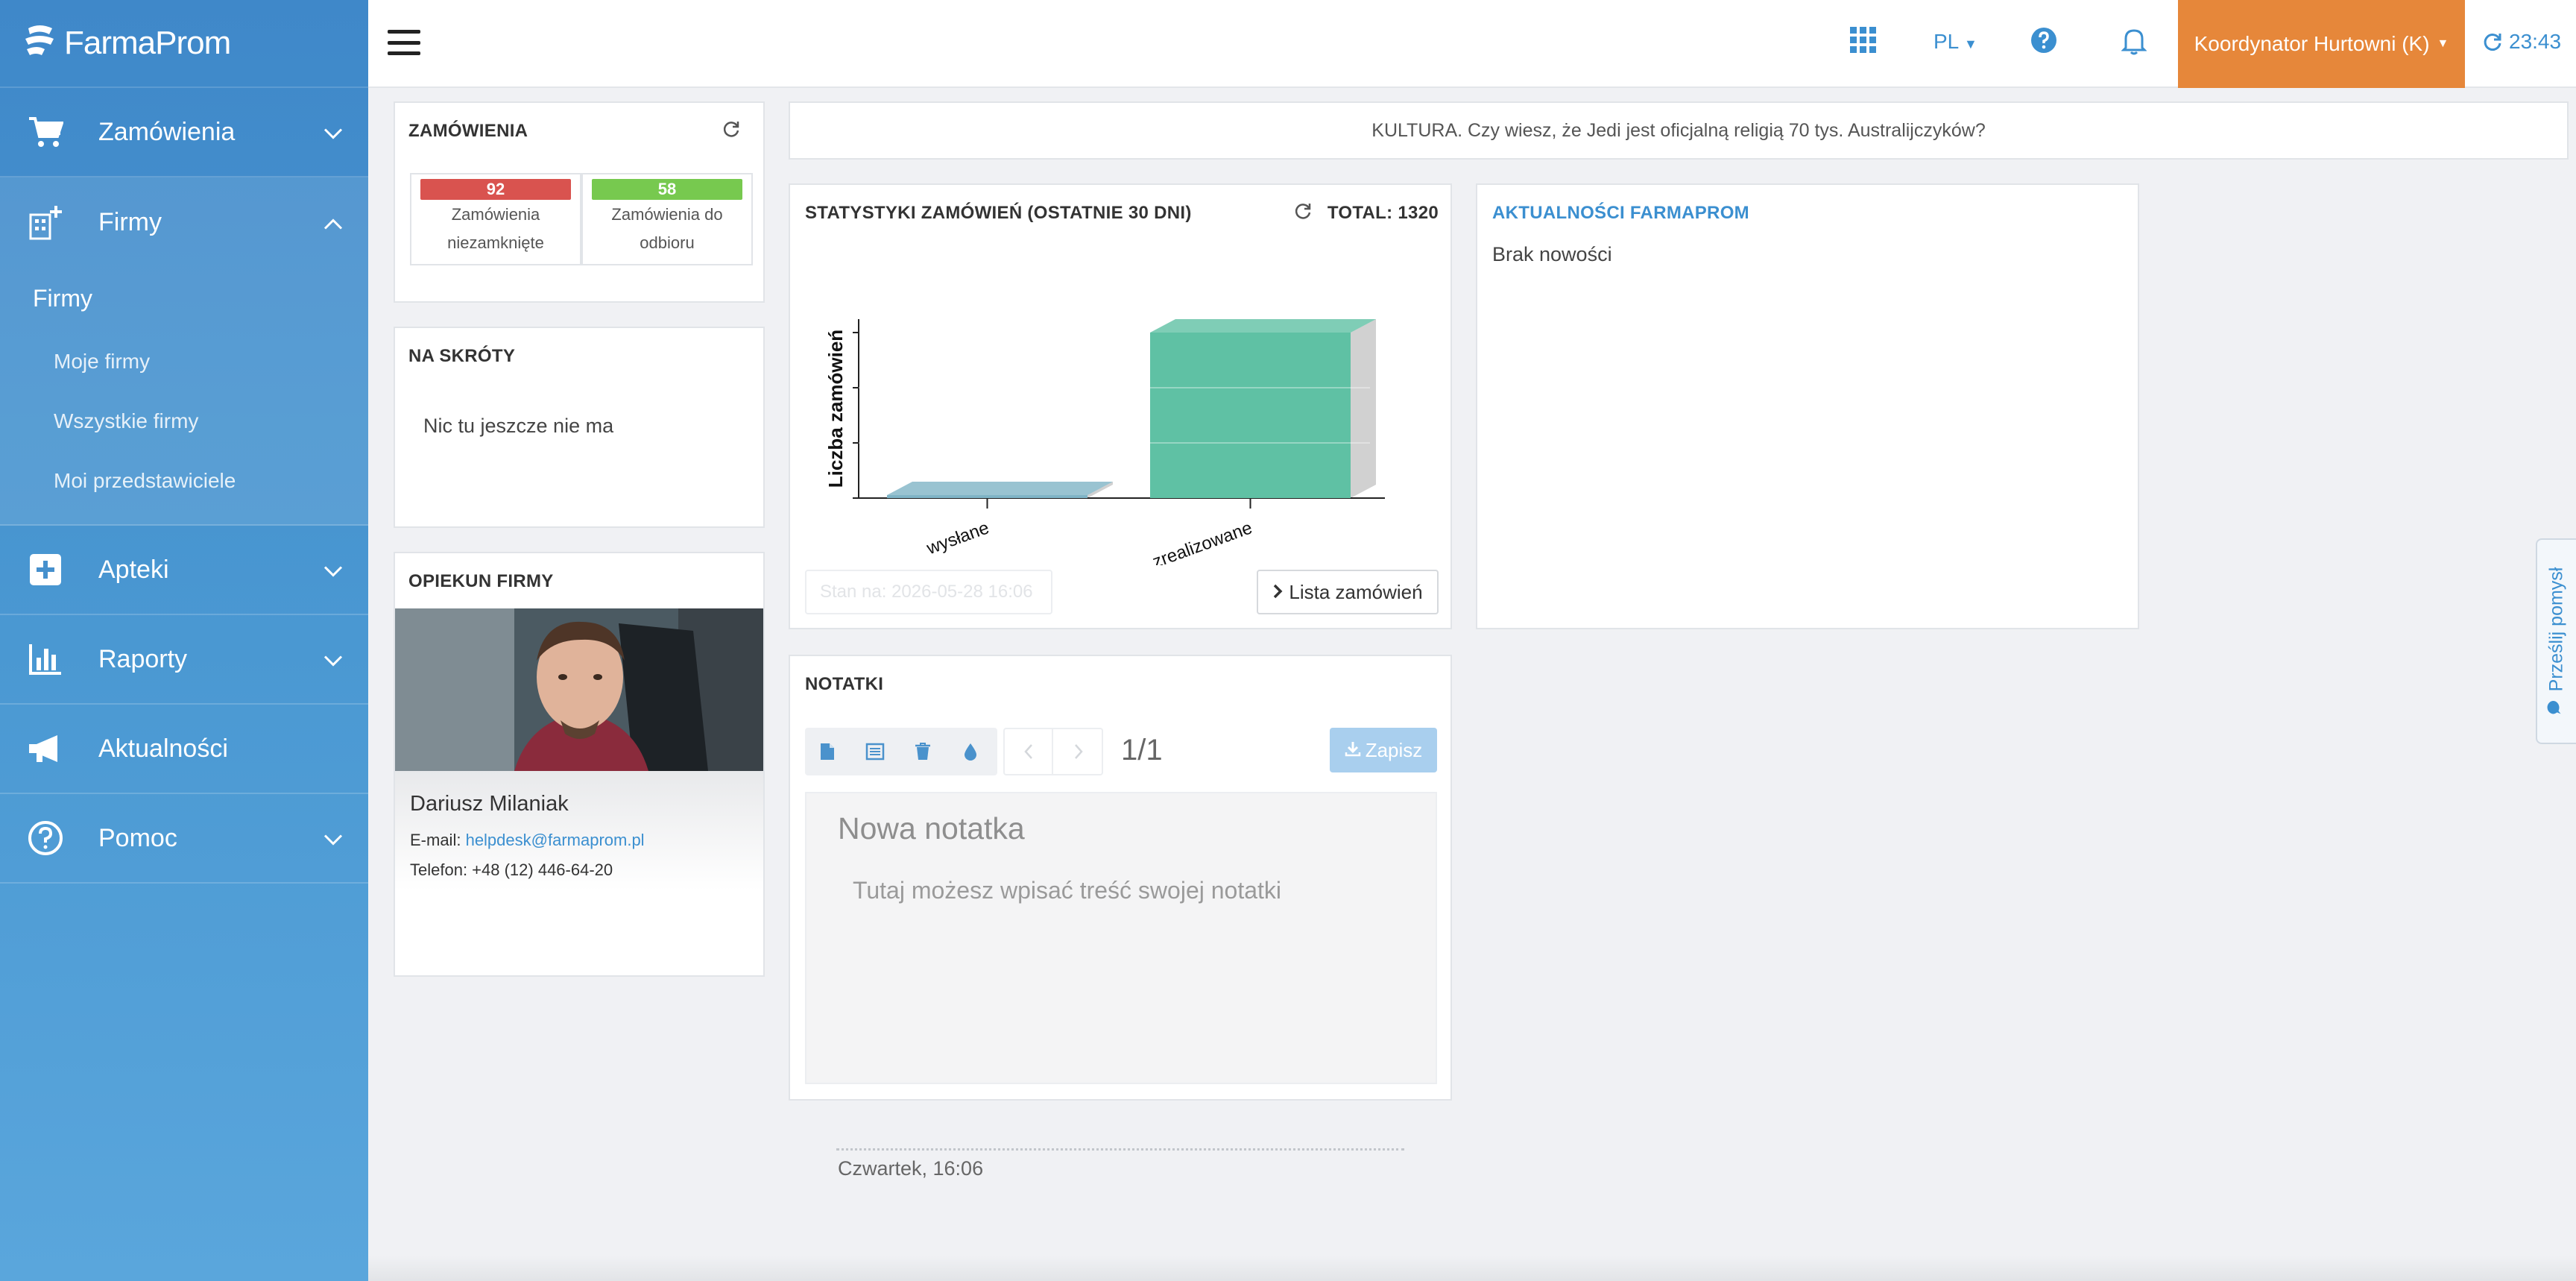 This screenshot has height=1281, width=2576. What do you see at coordinates (2556, 629) in the screenshot?
I see `feedback-label: Prześlij pomysł` at bounding box center [2556, 629].